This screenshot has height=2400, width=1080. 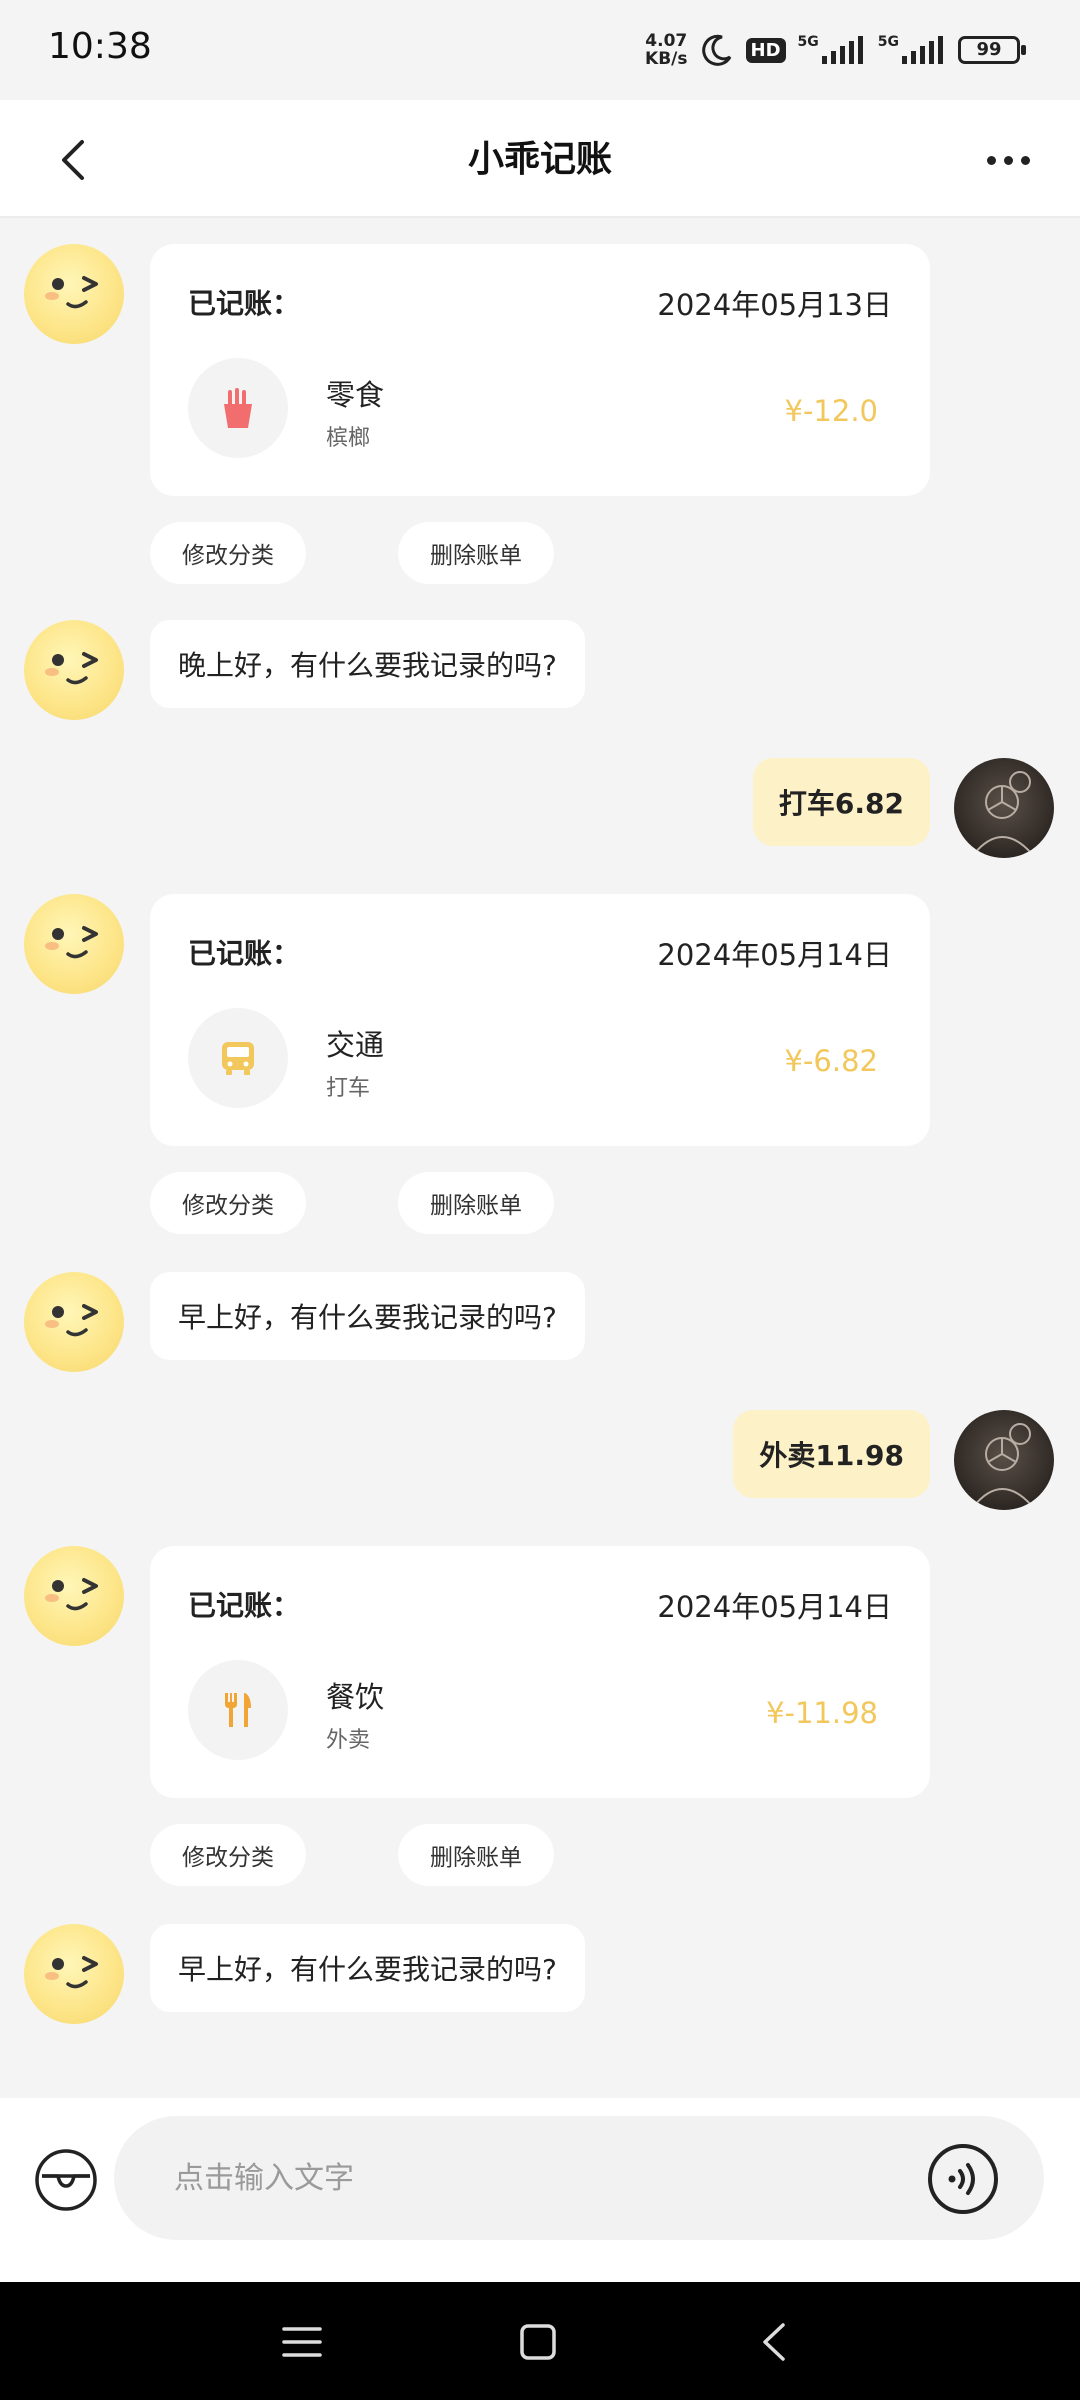 I want to click on back-nav-button, so click(x=774, y=2342).